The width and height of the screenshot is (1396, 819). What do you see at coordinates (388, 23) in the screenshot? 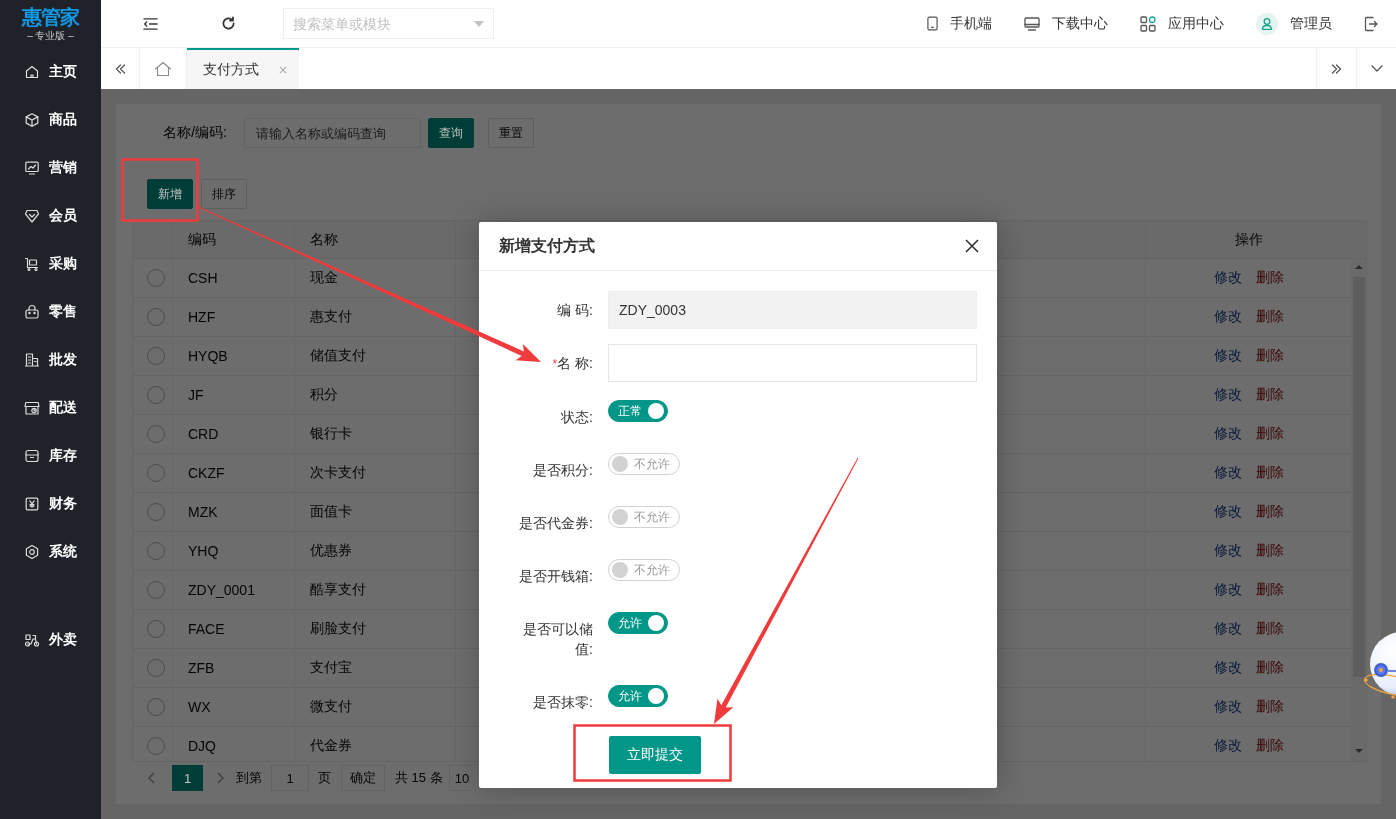
I see `search-select: 搜索菜单或模块` at bounding box center [388, 23].